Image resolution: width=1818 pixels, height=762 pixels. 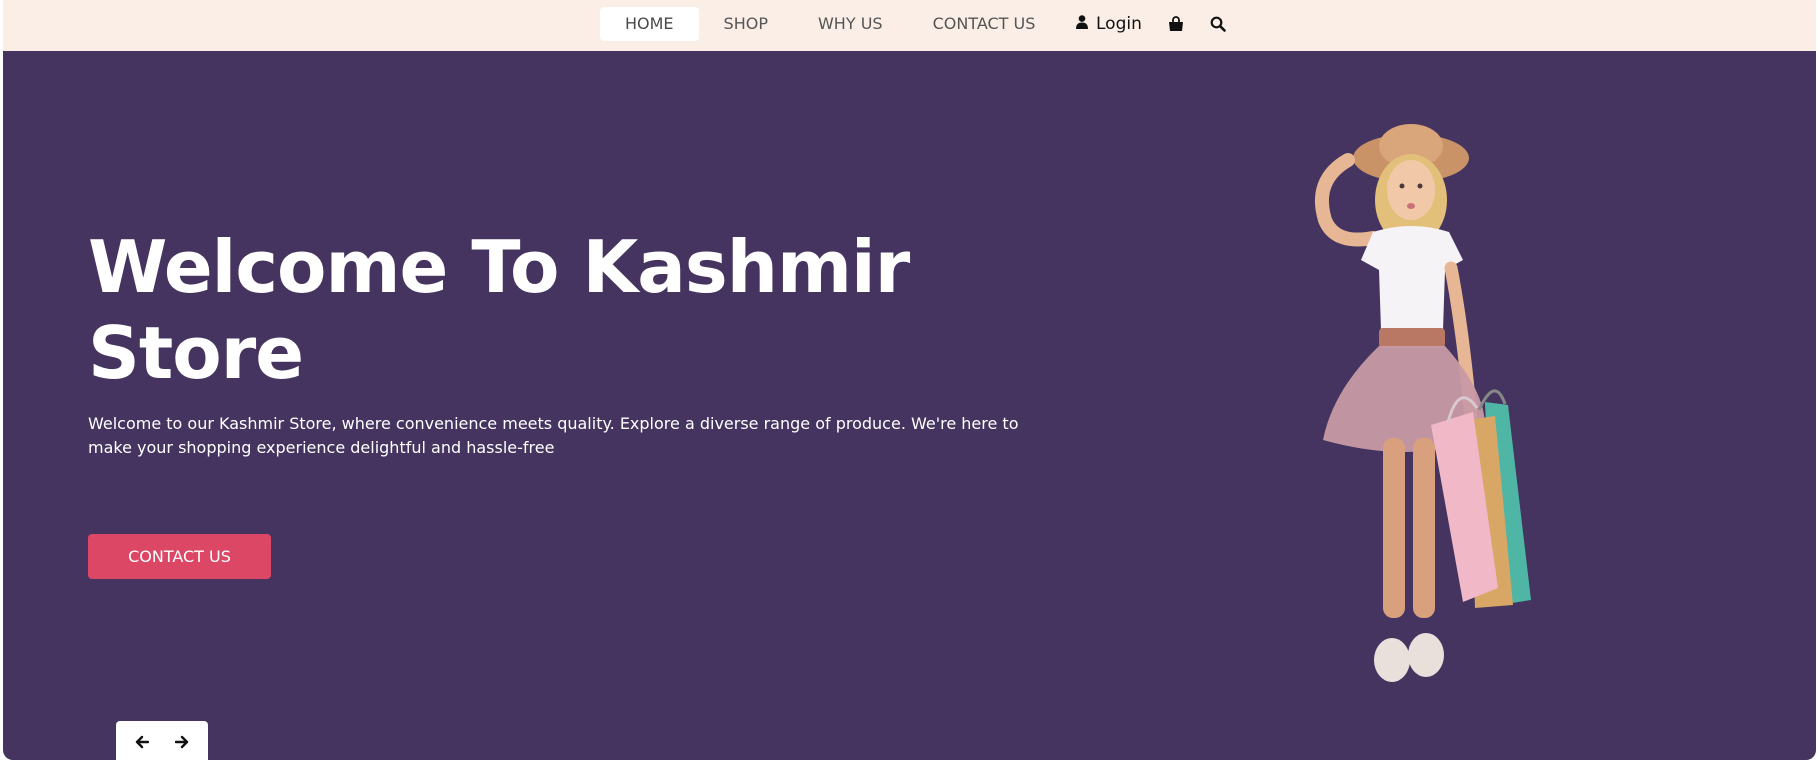 I want to click on arrow-right-icon, so click(x=182, y=742).